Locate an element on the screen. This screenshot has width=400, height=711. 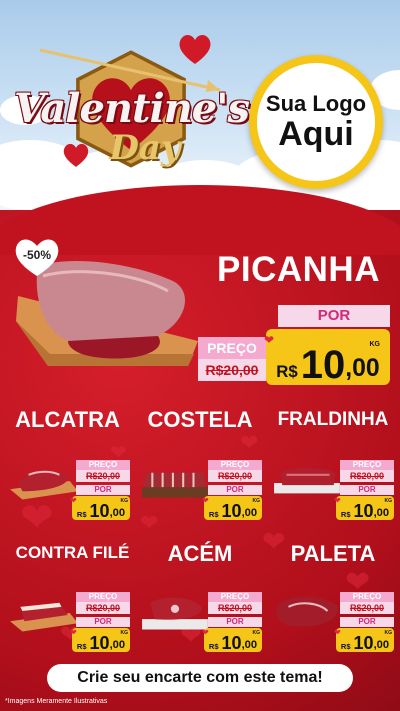
featured-price-box: PREÇO R$20,00 POR R$ 10 ,00 KG ❤ is located at coordinates (295, 347).